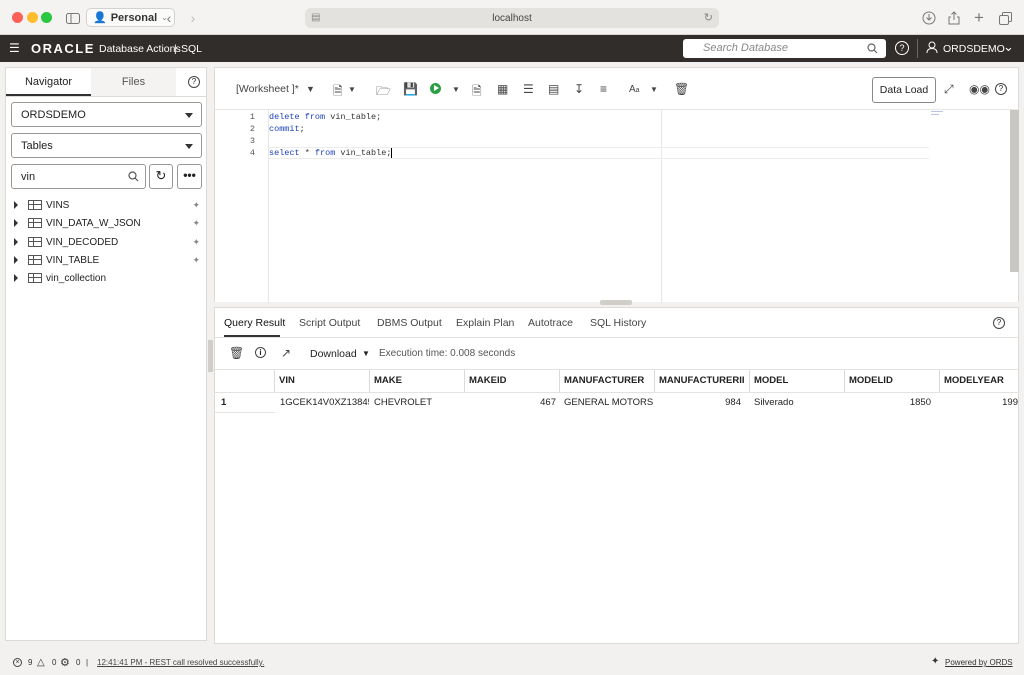 This screenshot has height=675, width=1024. Describe the element at coordinates (797, 403) in the screenshot. I see `table-cell: Silverado` at that location.